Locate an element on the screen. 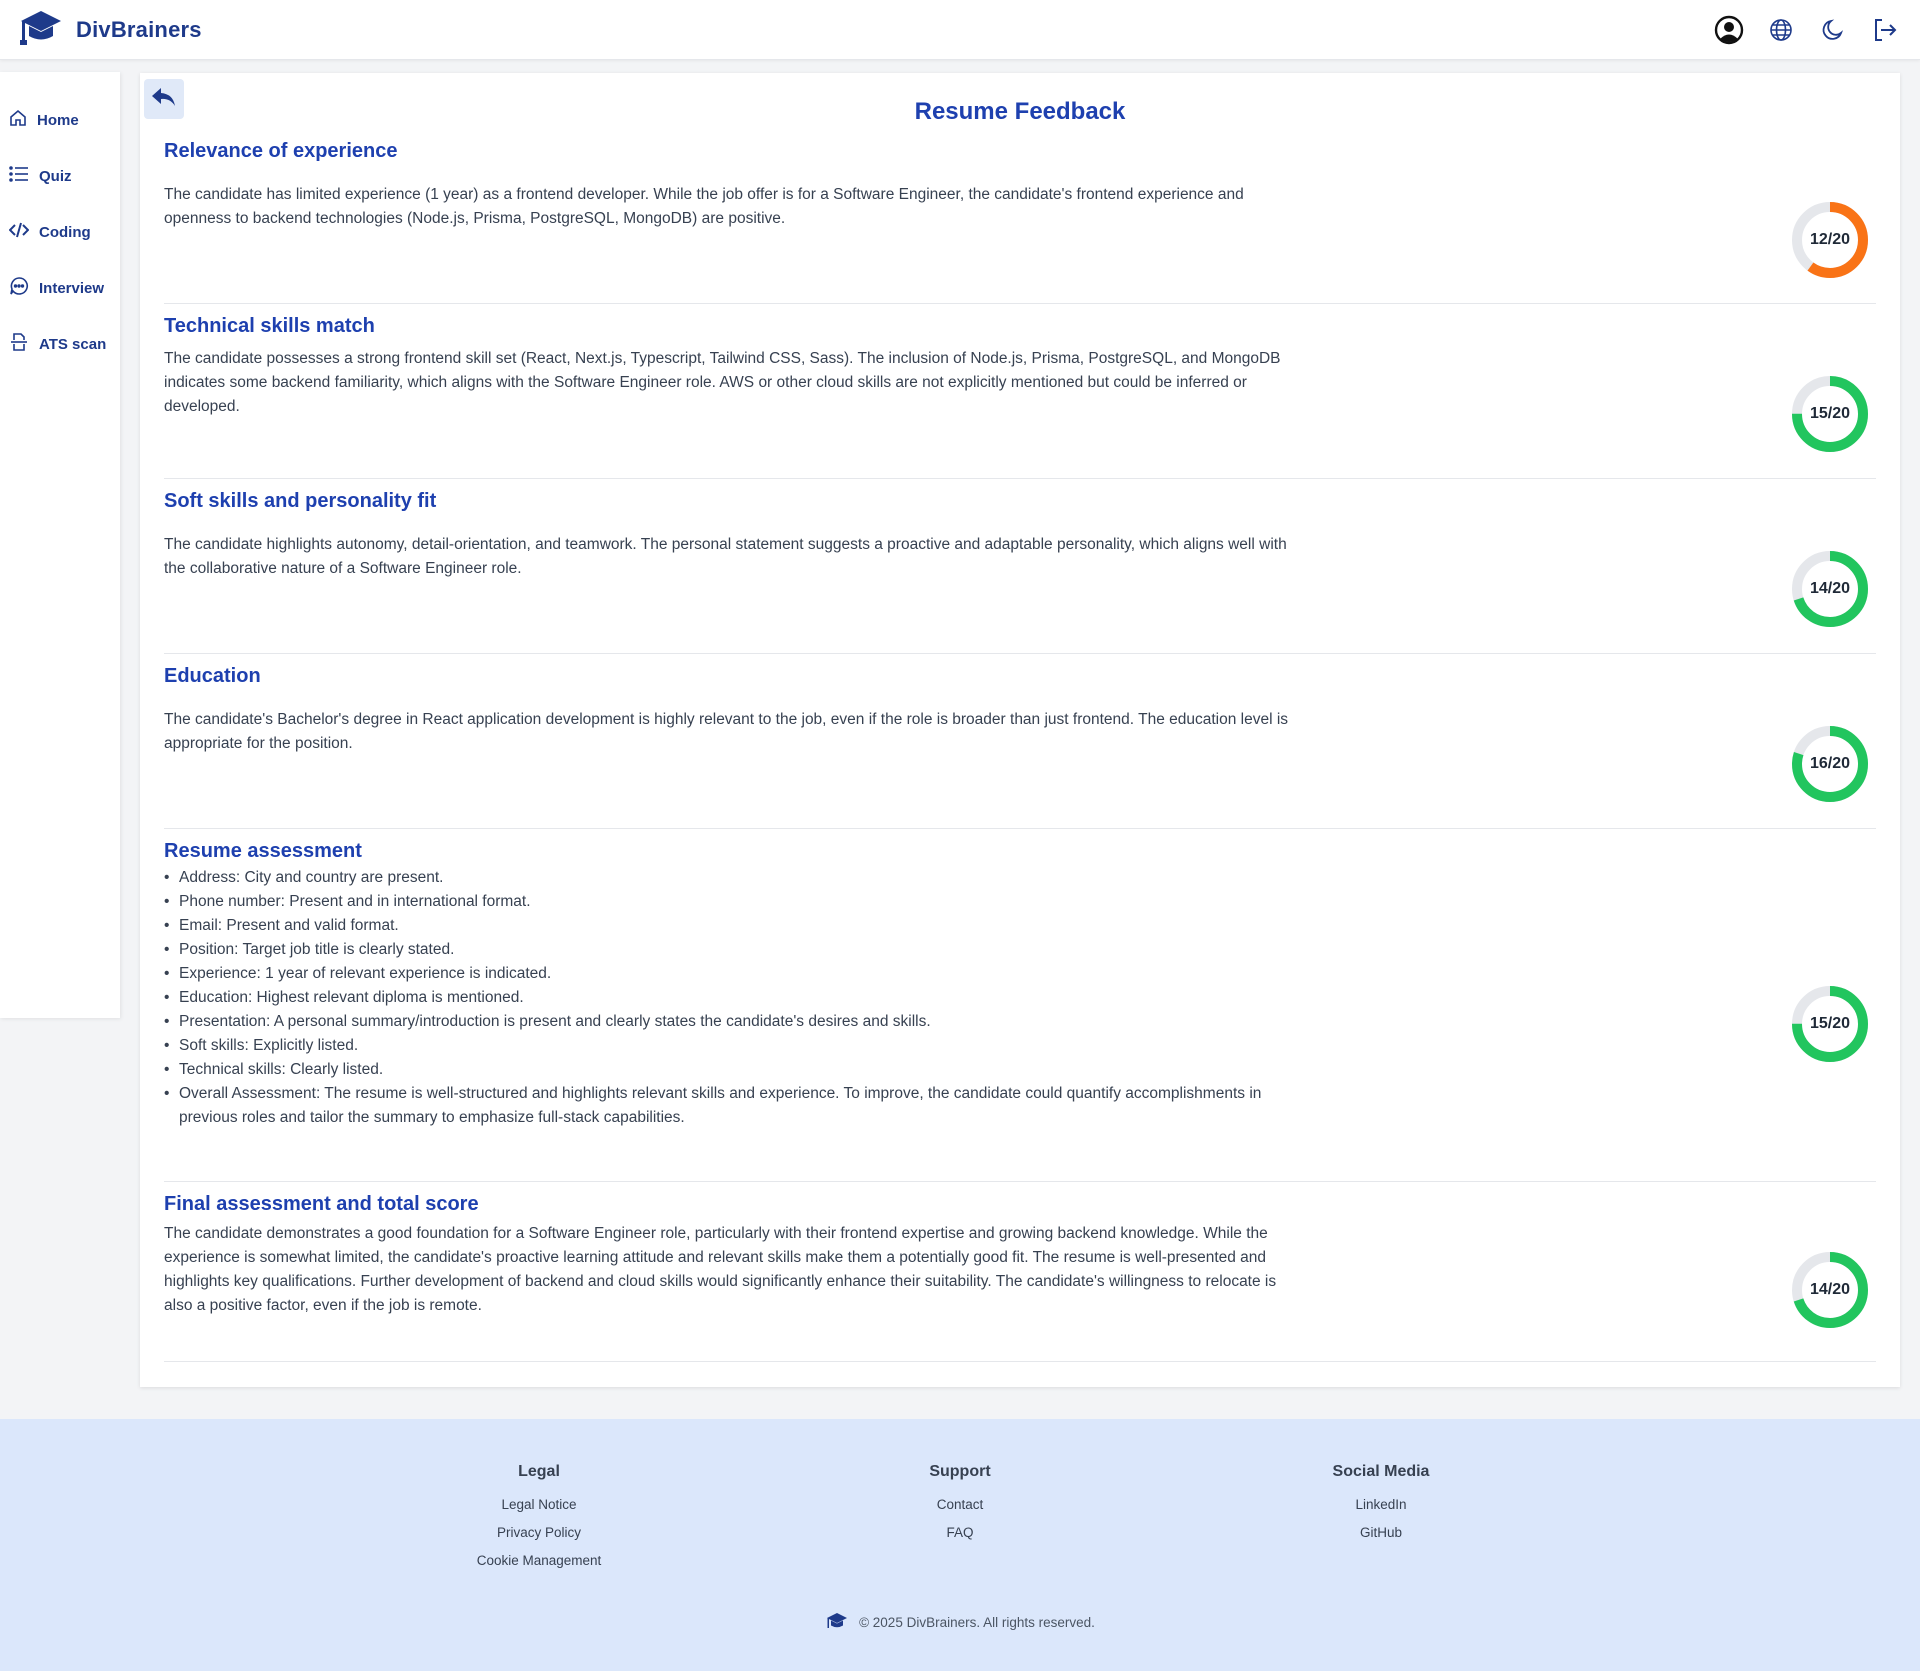 The width and height of the screenshot is (1920, 1671). footer-link-legal-notice: Legal Notice is located at coordinates (539, 1505).